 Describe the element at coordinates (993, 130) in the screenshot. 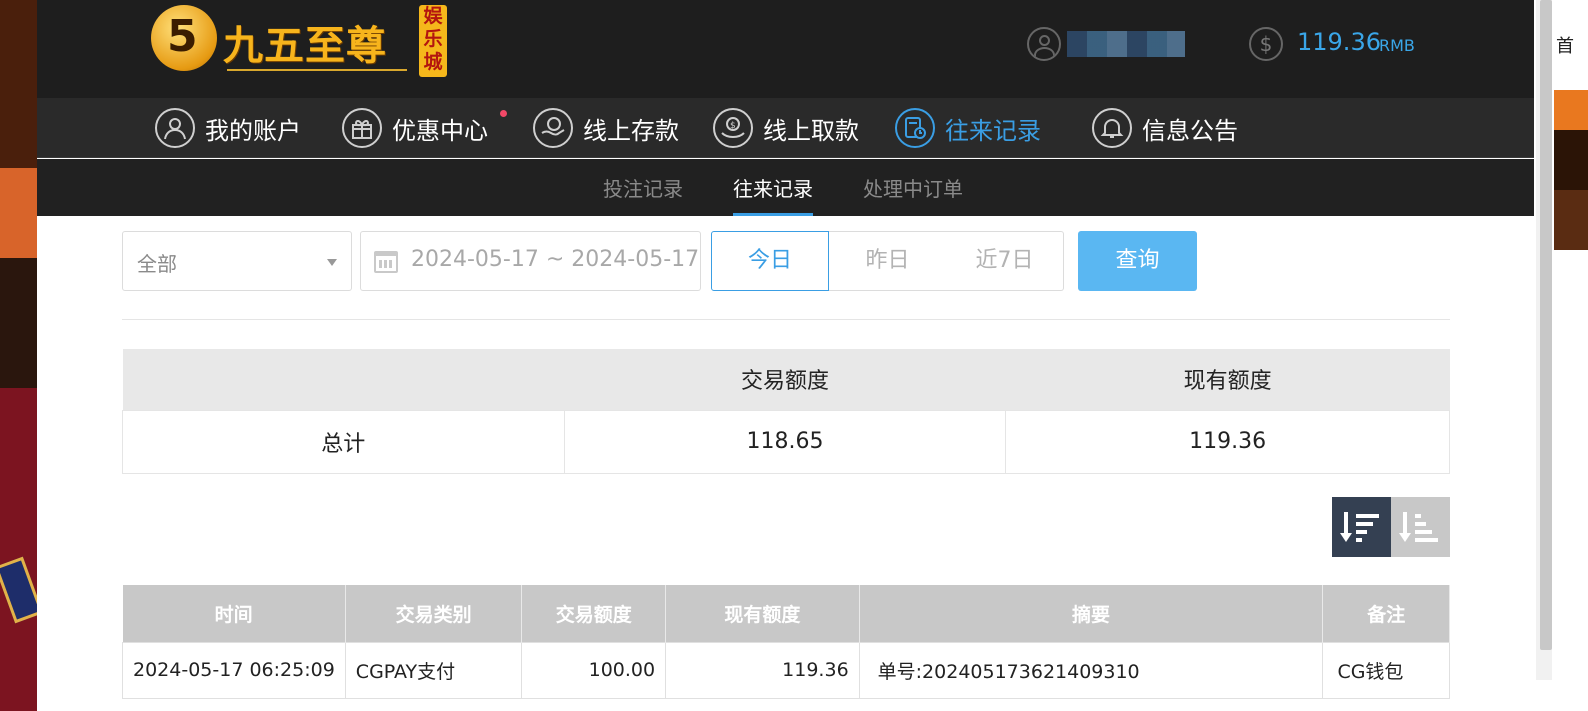

I see `nav-label: 往来记录` at that location.